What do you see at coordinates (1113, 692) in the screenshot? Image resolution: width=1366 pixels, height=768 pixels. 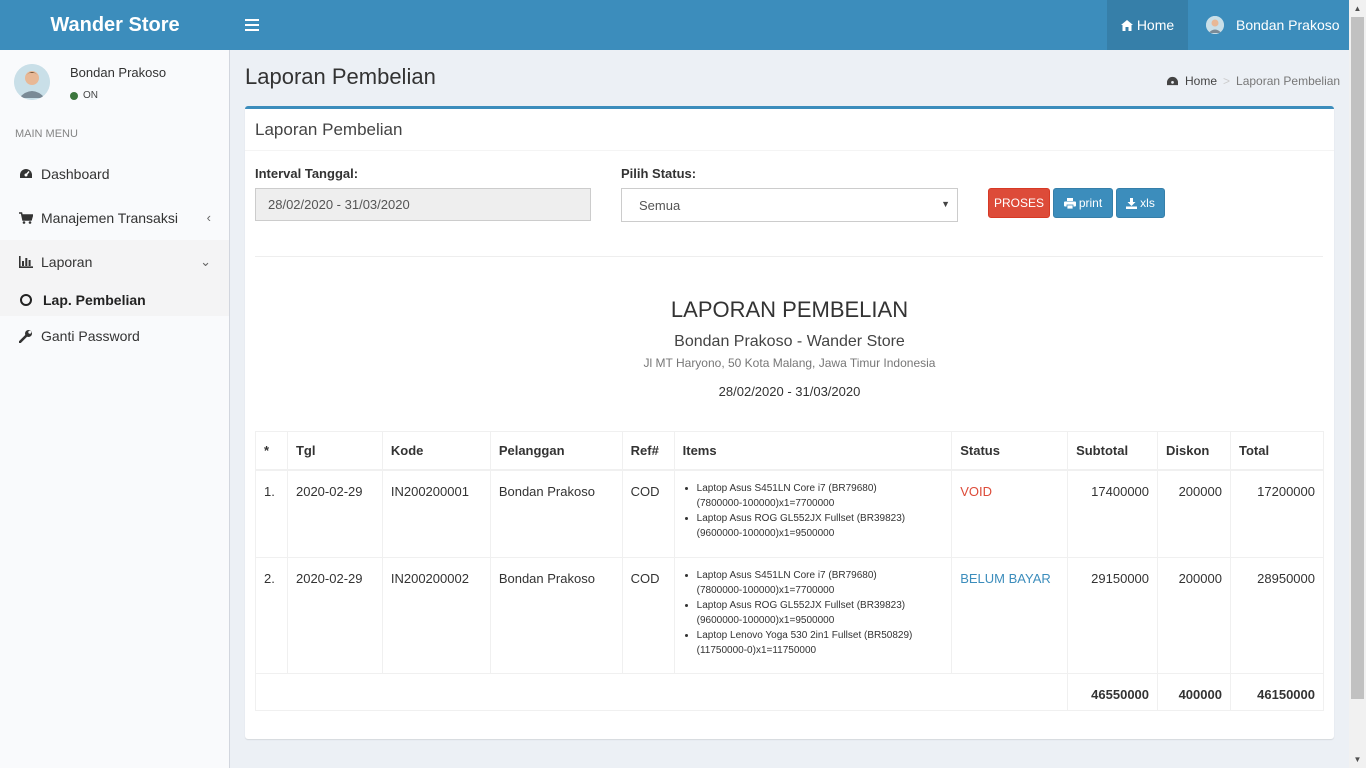 I see `total-subtotal: 46550000` at bounding box center [1113, 692].